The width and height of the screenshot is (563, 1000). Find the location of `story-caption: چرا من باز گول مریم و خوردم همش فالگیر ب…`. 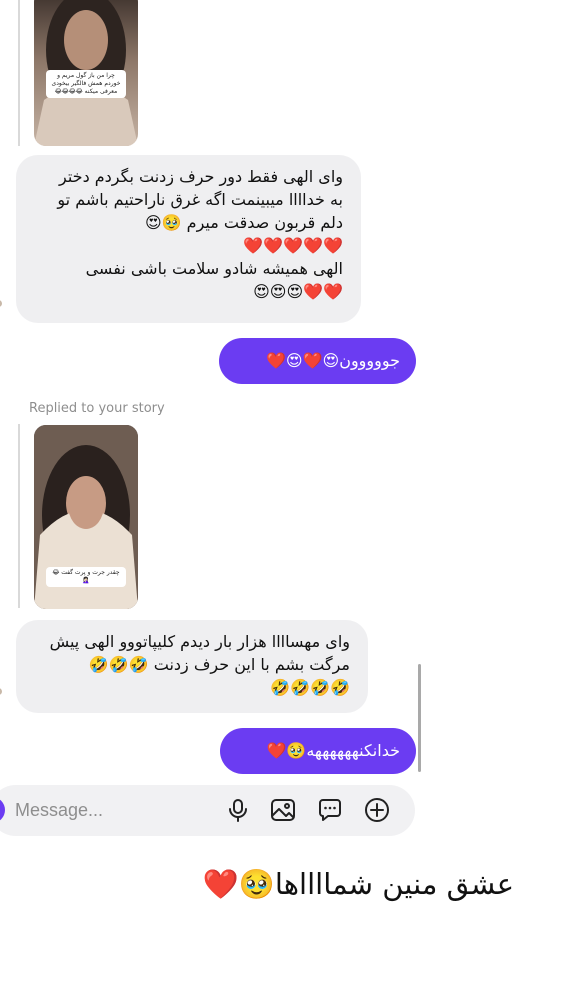

story-caption: چرا من باز گول مریم و خوردم همش فالگیر ب… is located at coordinates (86, 84).